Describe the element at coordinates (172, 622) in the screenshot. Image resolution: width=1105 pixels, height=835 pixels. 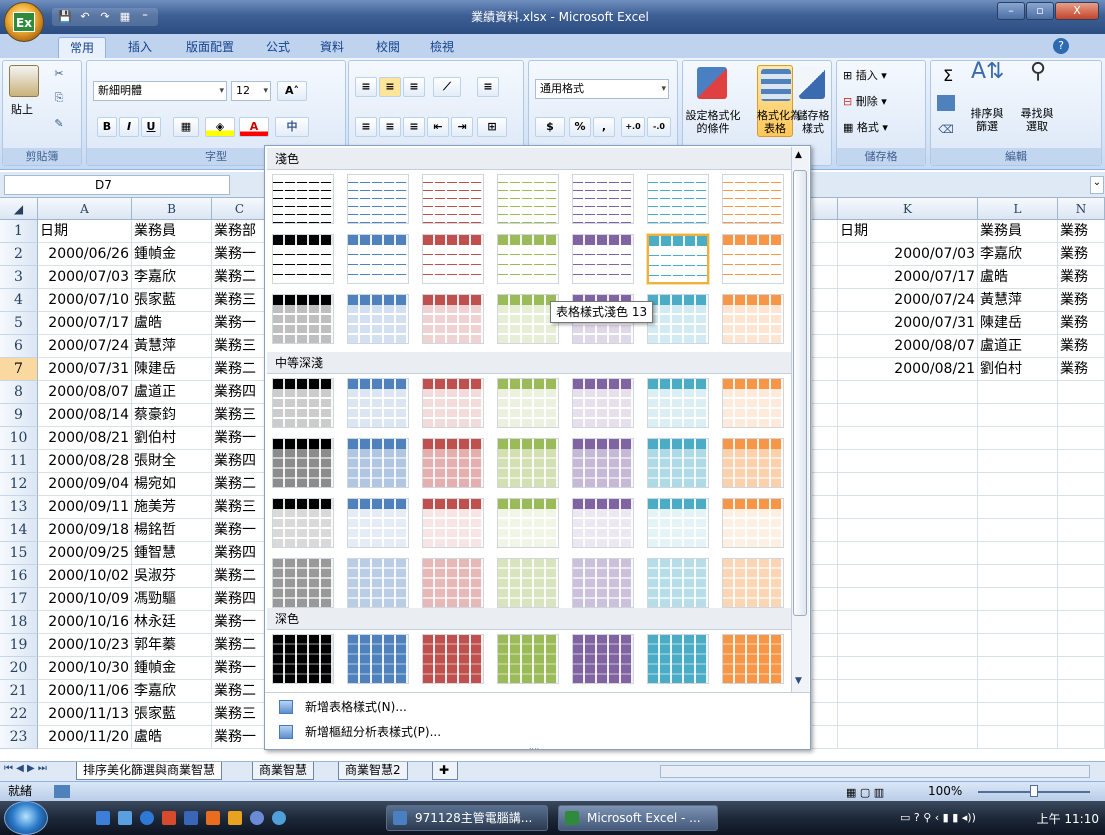
I see `cell-salesperson: 林永廷` at that location.